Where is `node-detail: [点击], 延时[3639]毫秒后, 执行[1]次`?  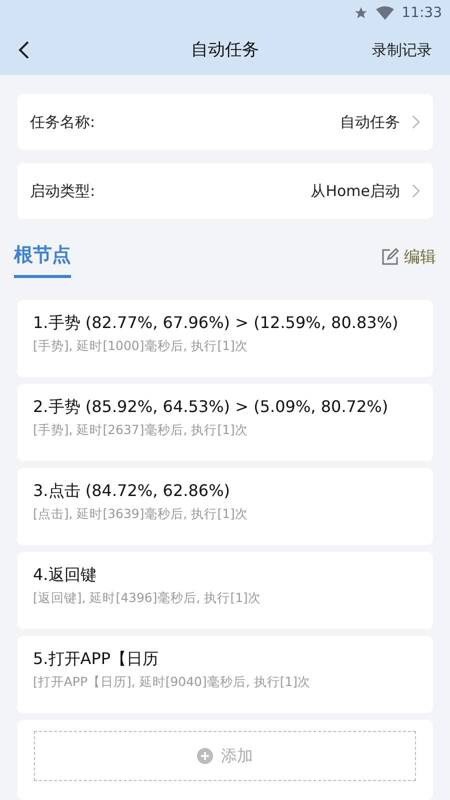 node-detail: [点击], 延时[3639]毫秒后, 执行[1]次 is located at coordinates (141, 514).